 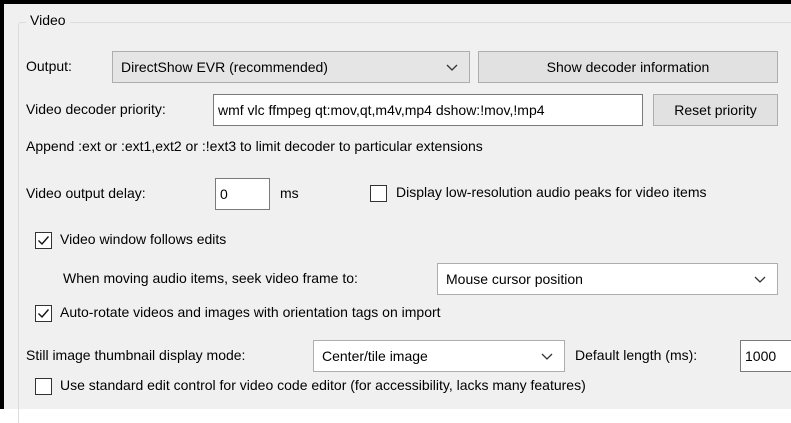 I want to click on group-title: Video, so click(x=48, y=20).